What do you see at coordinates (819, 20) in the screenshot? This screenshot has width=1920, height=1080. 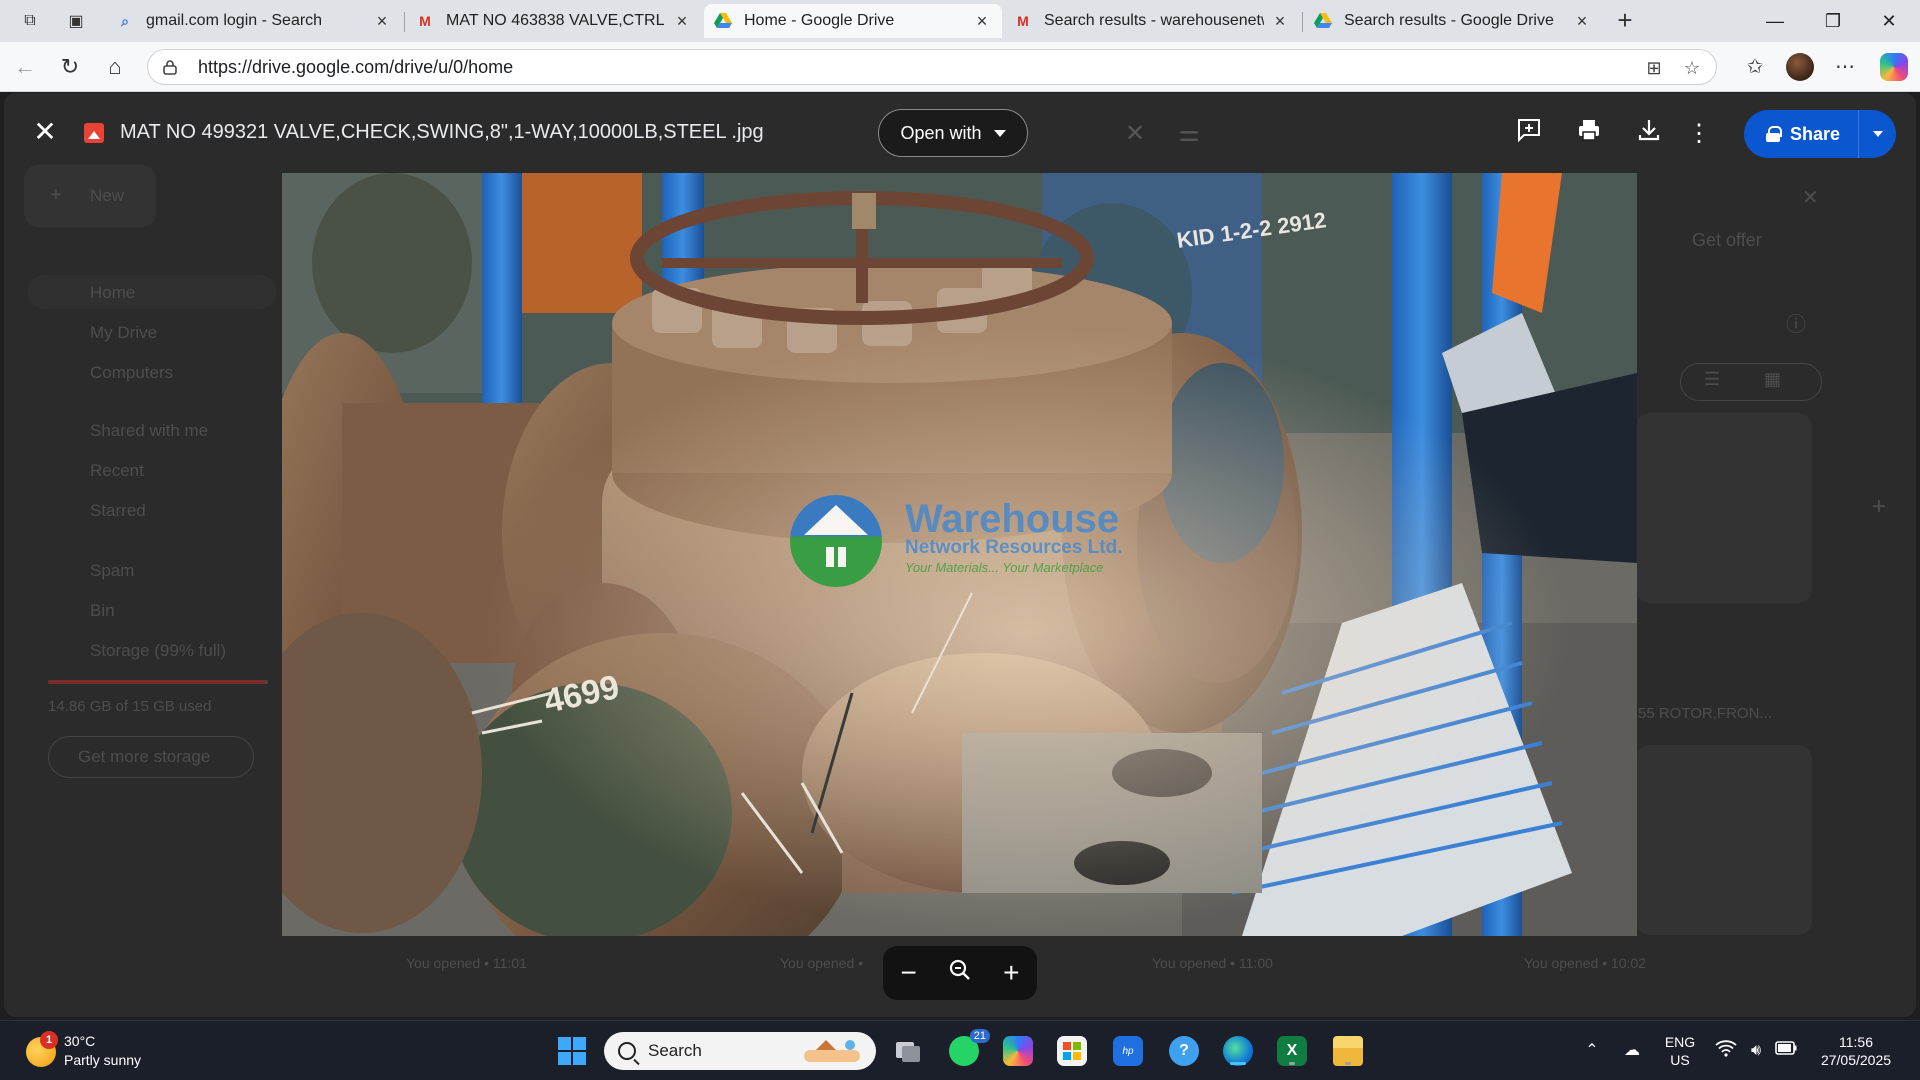 I see `tab-title: Home - Google Drive` at bounding box center [819, 20].